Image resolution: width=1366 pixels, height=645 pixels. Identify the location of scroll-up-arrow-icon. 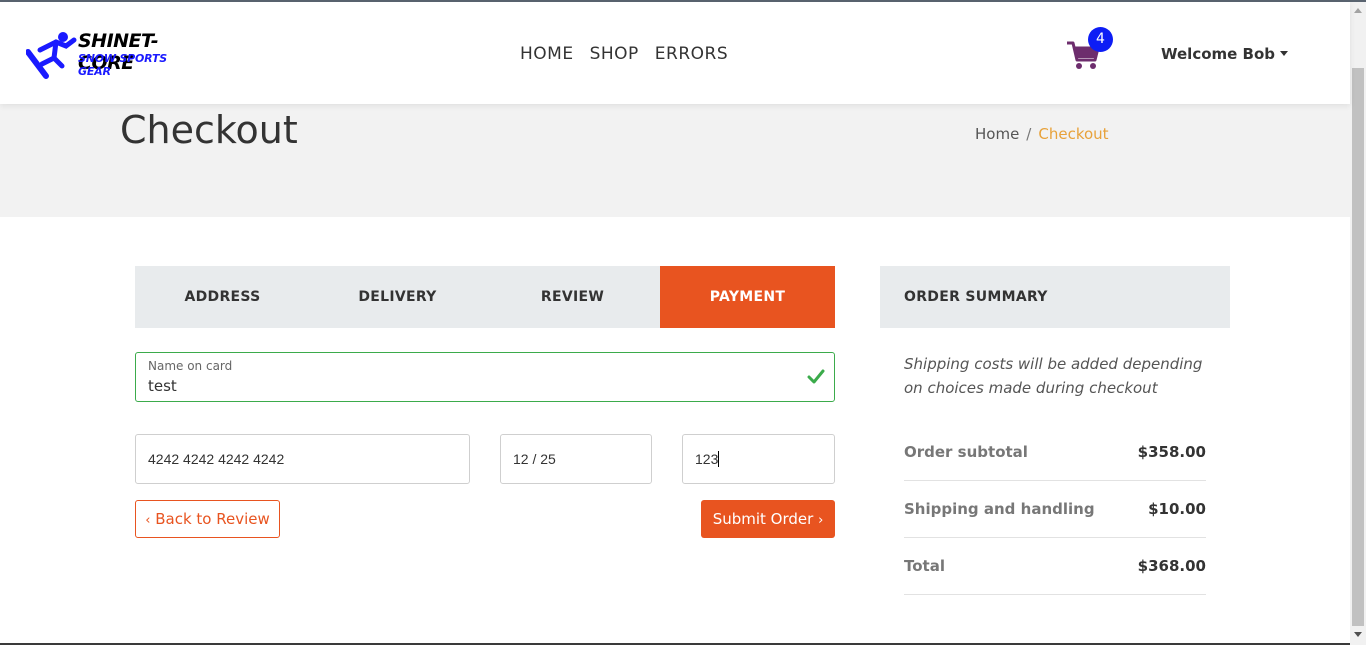
(1358, 10).